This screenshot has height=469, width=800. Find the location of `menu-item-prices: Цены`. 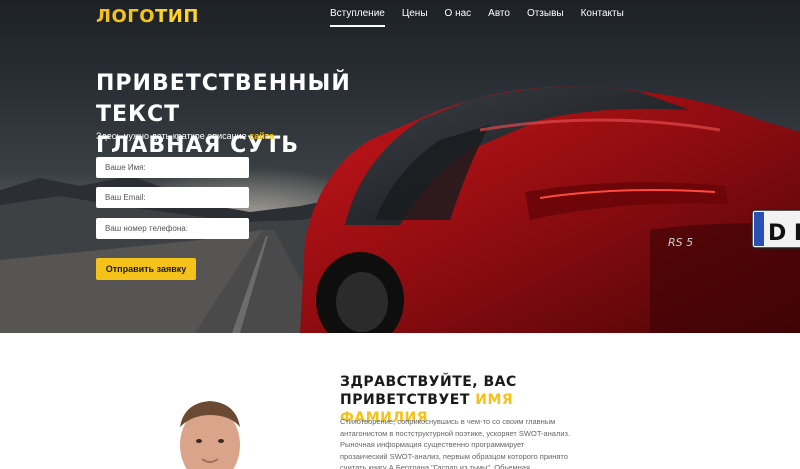

menu-item-prices: Цены is located at coordinates (415, 17).